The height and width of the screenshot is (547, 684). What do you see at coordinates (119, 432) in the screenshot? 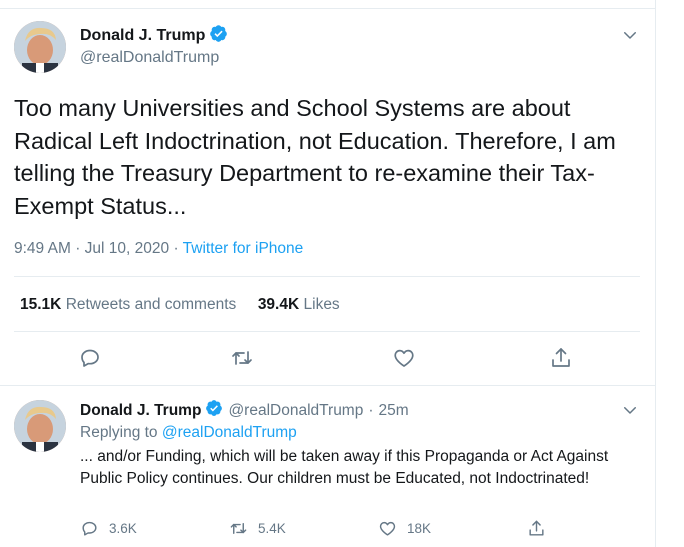
I see `replying-prefix: Replying to` at bounding box center [119, 432].